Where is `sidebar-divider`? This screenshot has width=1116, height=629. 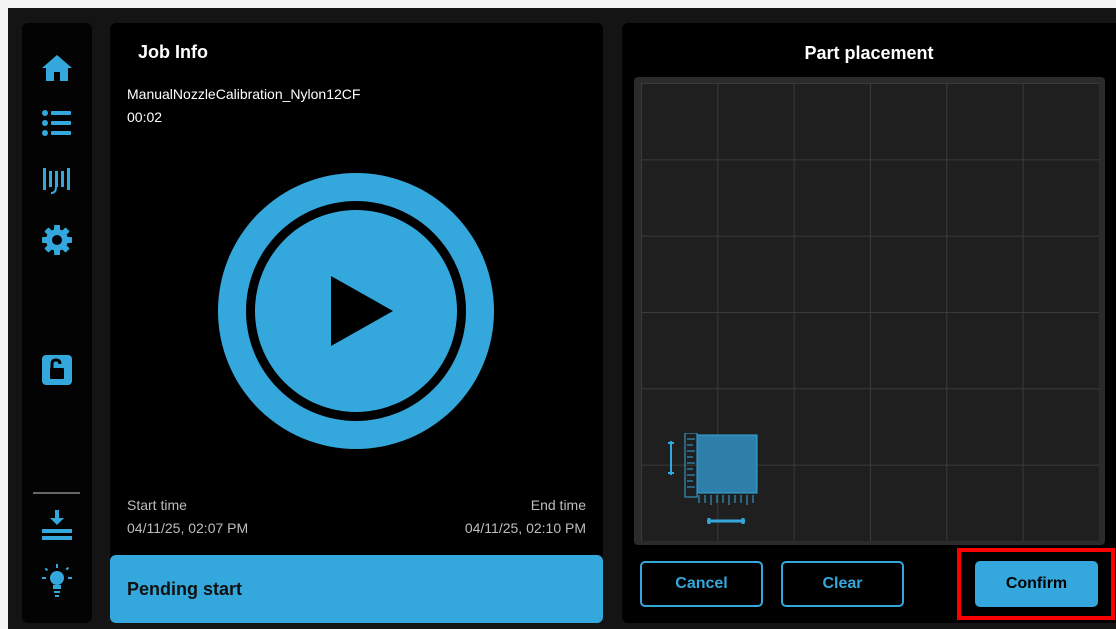 sidebar-divider is located at coordinates (56, 493).